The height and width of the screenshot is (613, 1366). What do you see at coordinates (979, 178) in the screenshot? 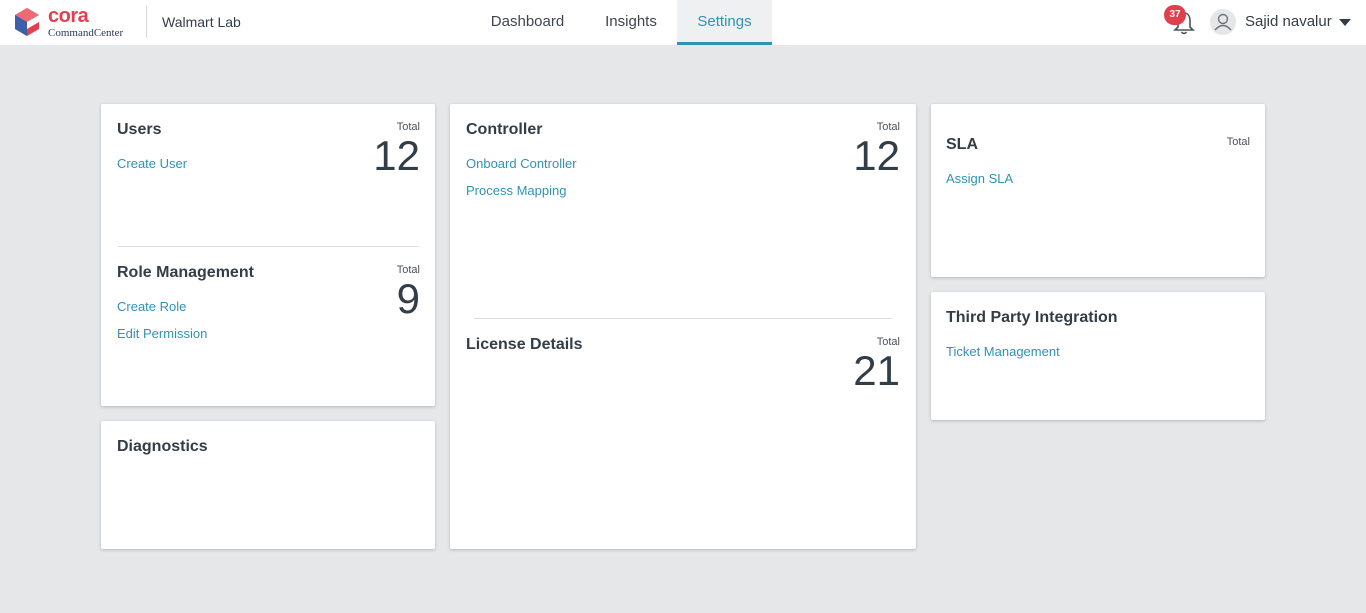
I see `assign-sla-link: Assign SLA` at bounding box center [979, 178].